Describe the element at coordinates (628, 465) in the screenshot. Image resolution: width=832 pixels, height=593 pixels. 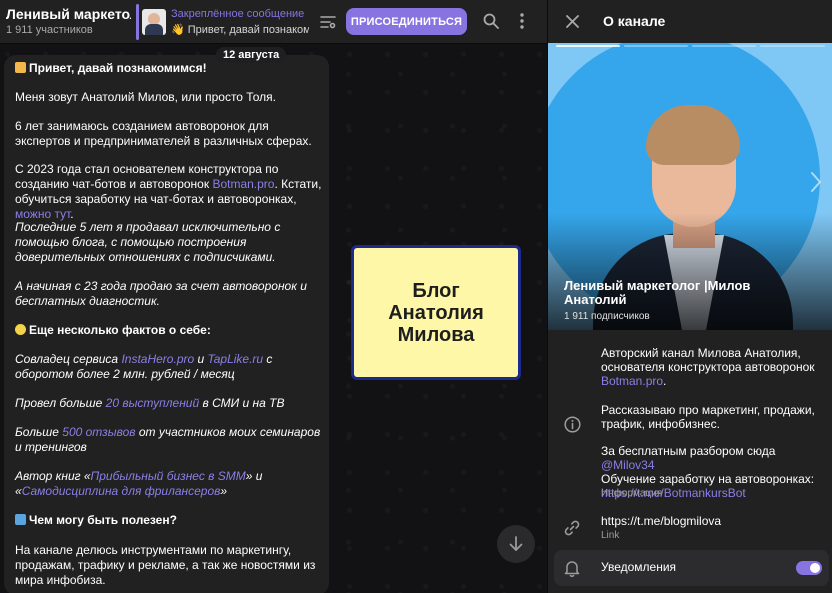
I see `milov-username-link: @Milov34` at that location.